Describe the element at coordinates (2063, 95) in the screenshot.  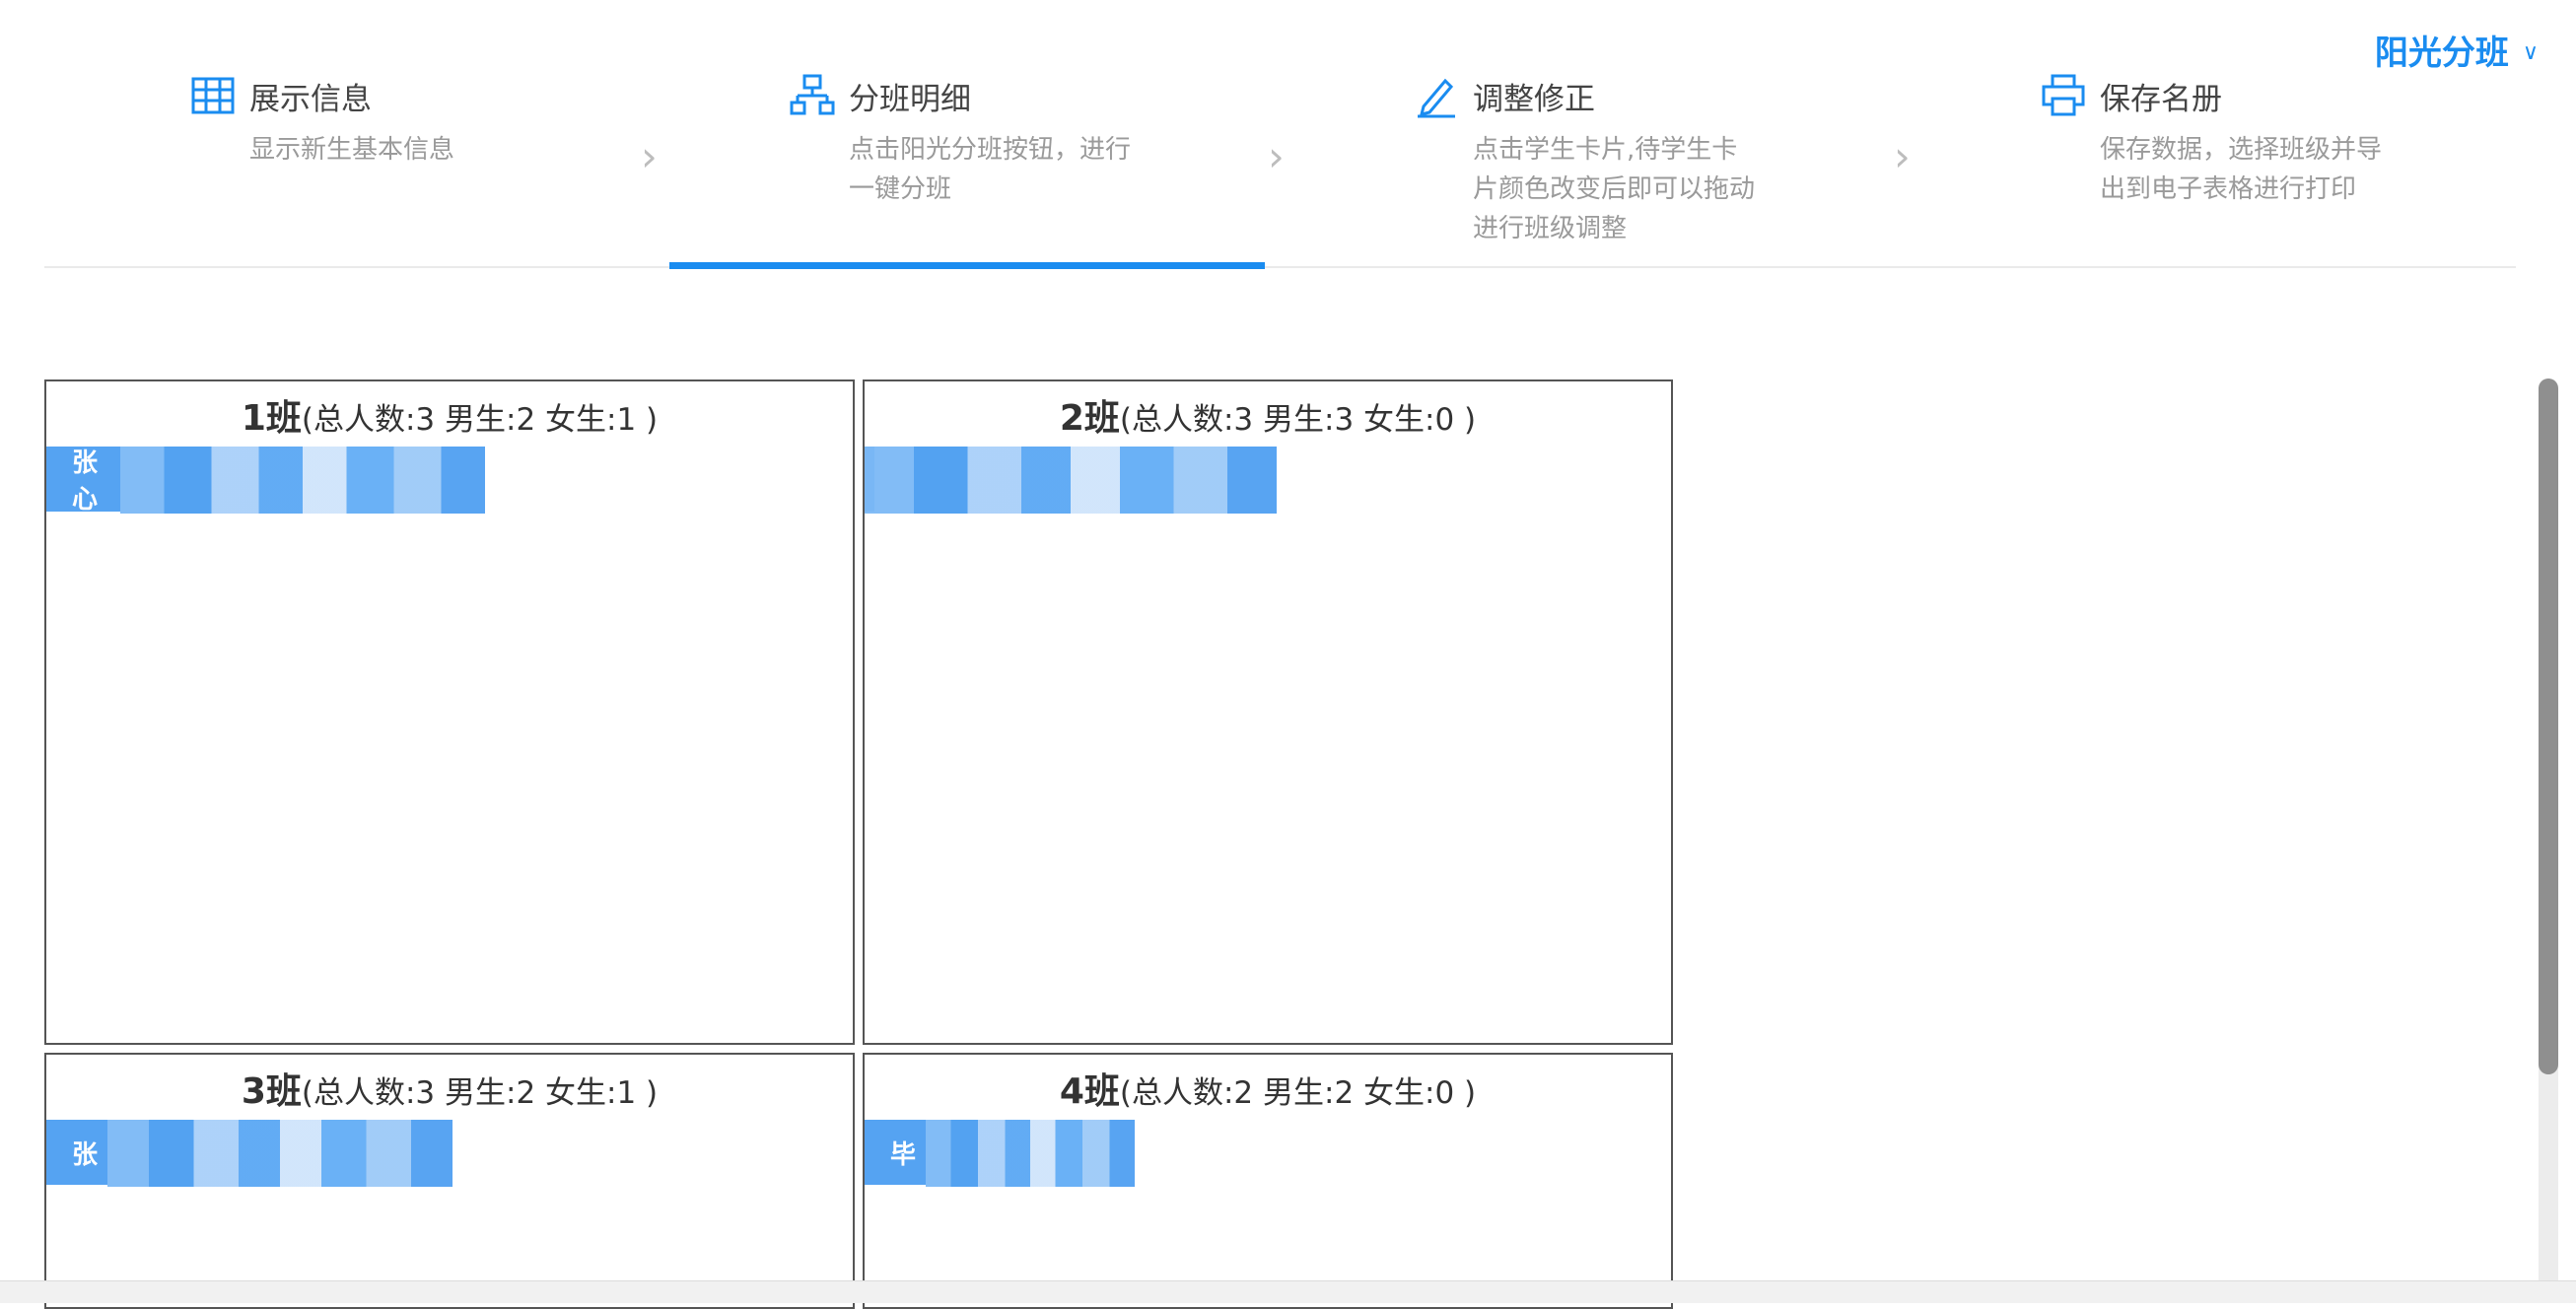
I see `printer-icon` at that location.